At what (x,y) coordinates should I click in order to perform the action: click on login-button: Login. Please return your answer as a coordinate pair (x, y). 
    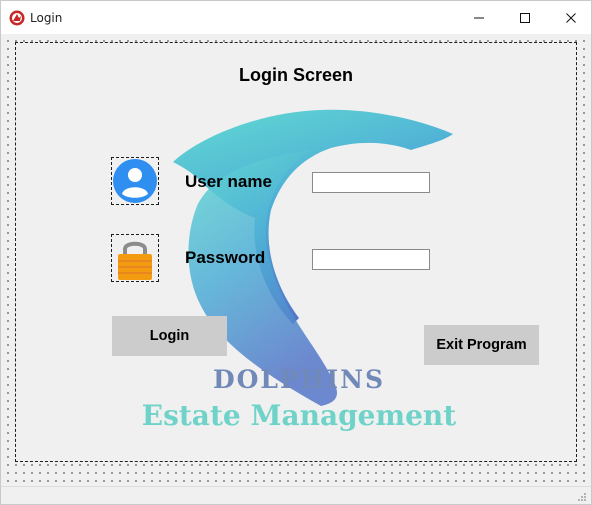
    Looking at the image, I should click on (169, 336).